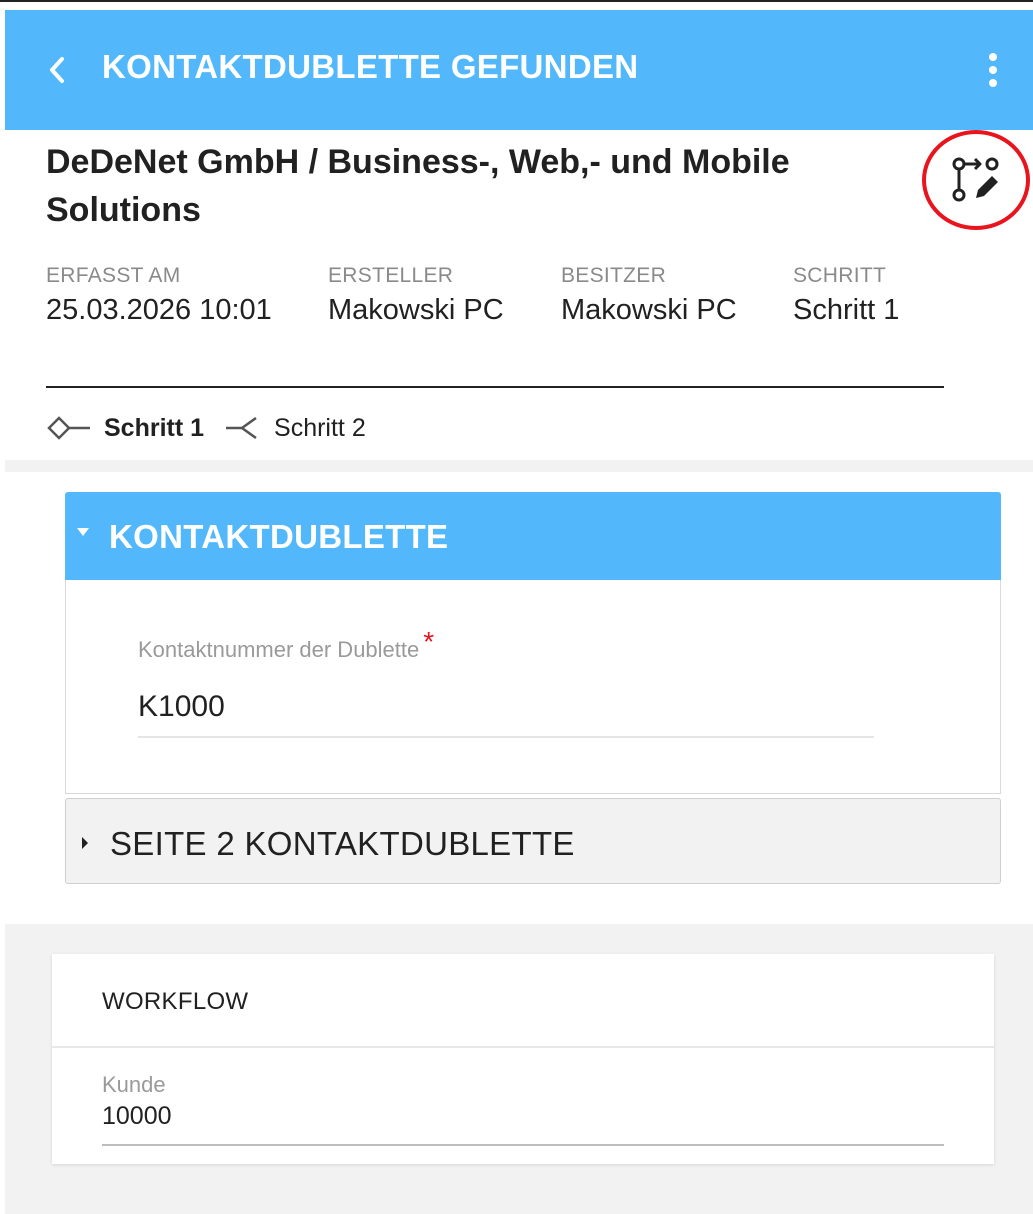 Image resolution: width=1033 pixels, height=1214 pixels. What do you see at coordinates (159, 310) in the screenshot?
I see `meta-value: 25.03.2026 10:01` at bounding box center [159, 310].